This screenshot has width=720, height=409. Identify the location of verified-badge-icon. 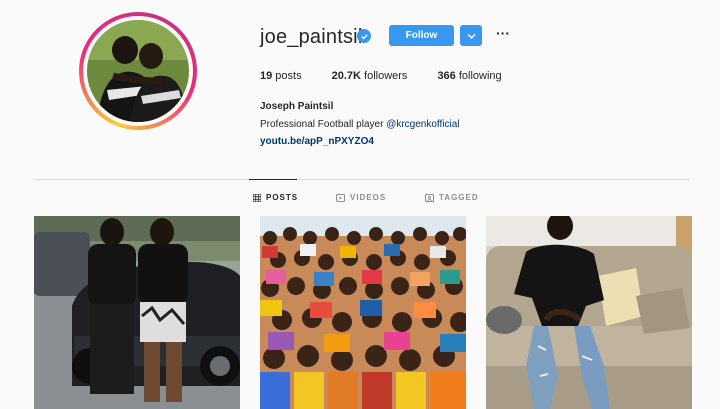
(364, 36).